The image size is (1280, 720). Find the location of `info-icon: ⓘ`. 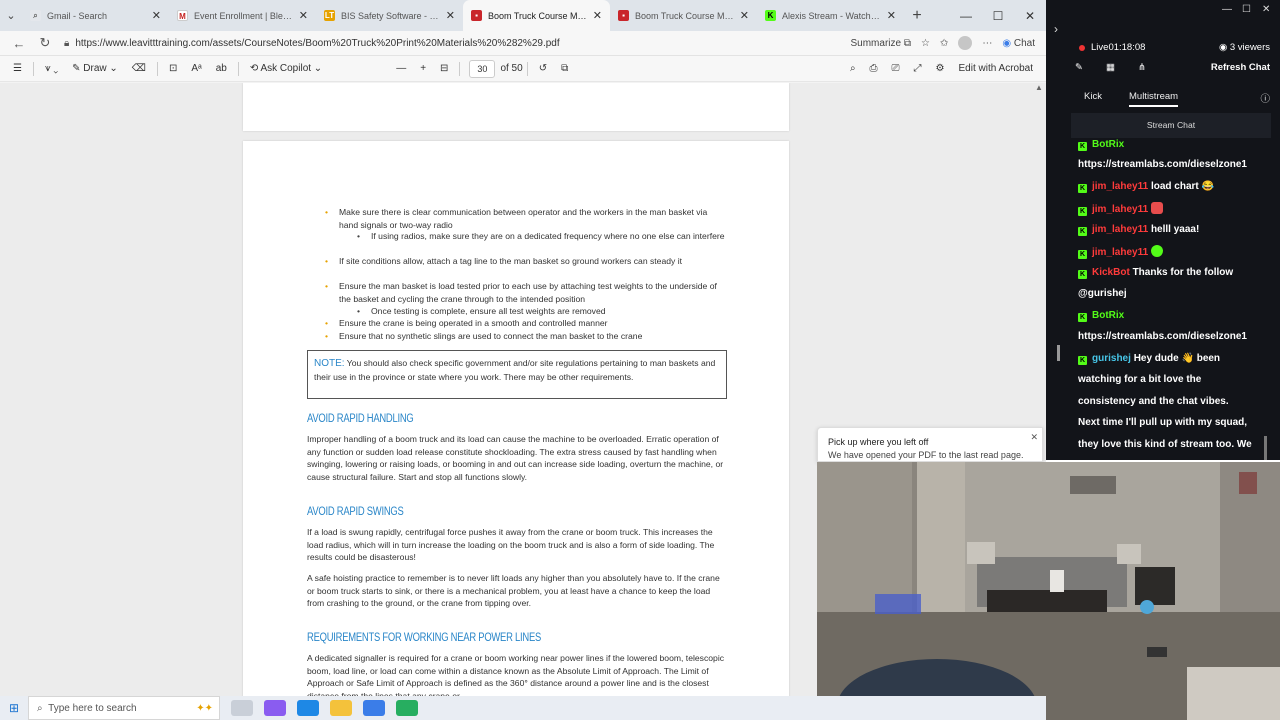

info-icon: ⓘ is located at coordinates (1265, 98).